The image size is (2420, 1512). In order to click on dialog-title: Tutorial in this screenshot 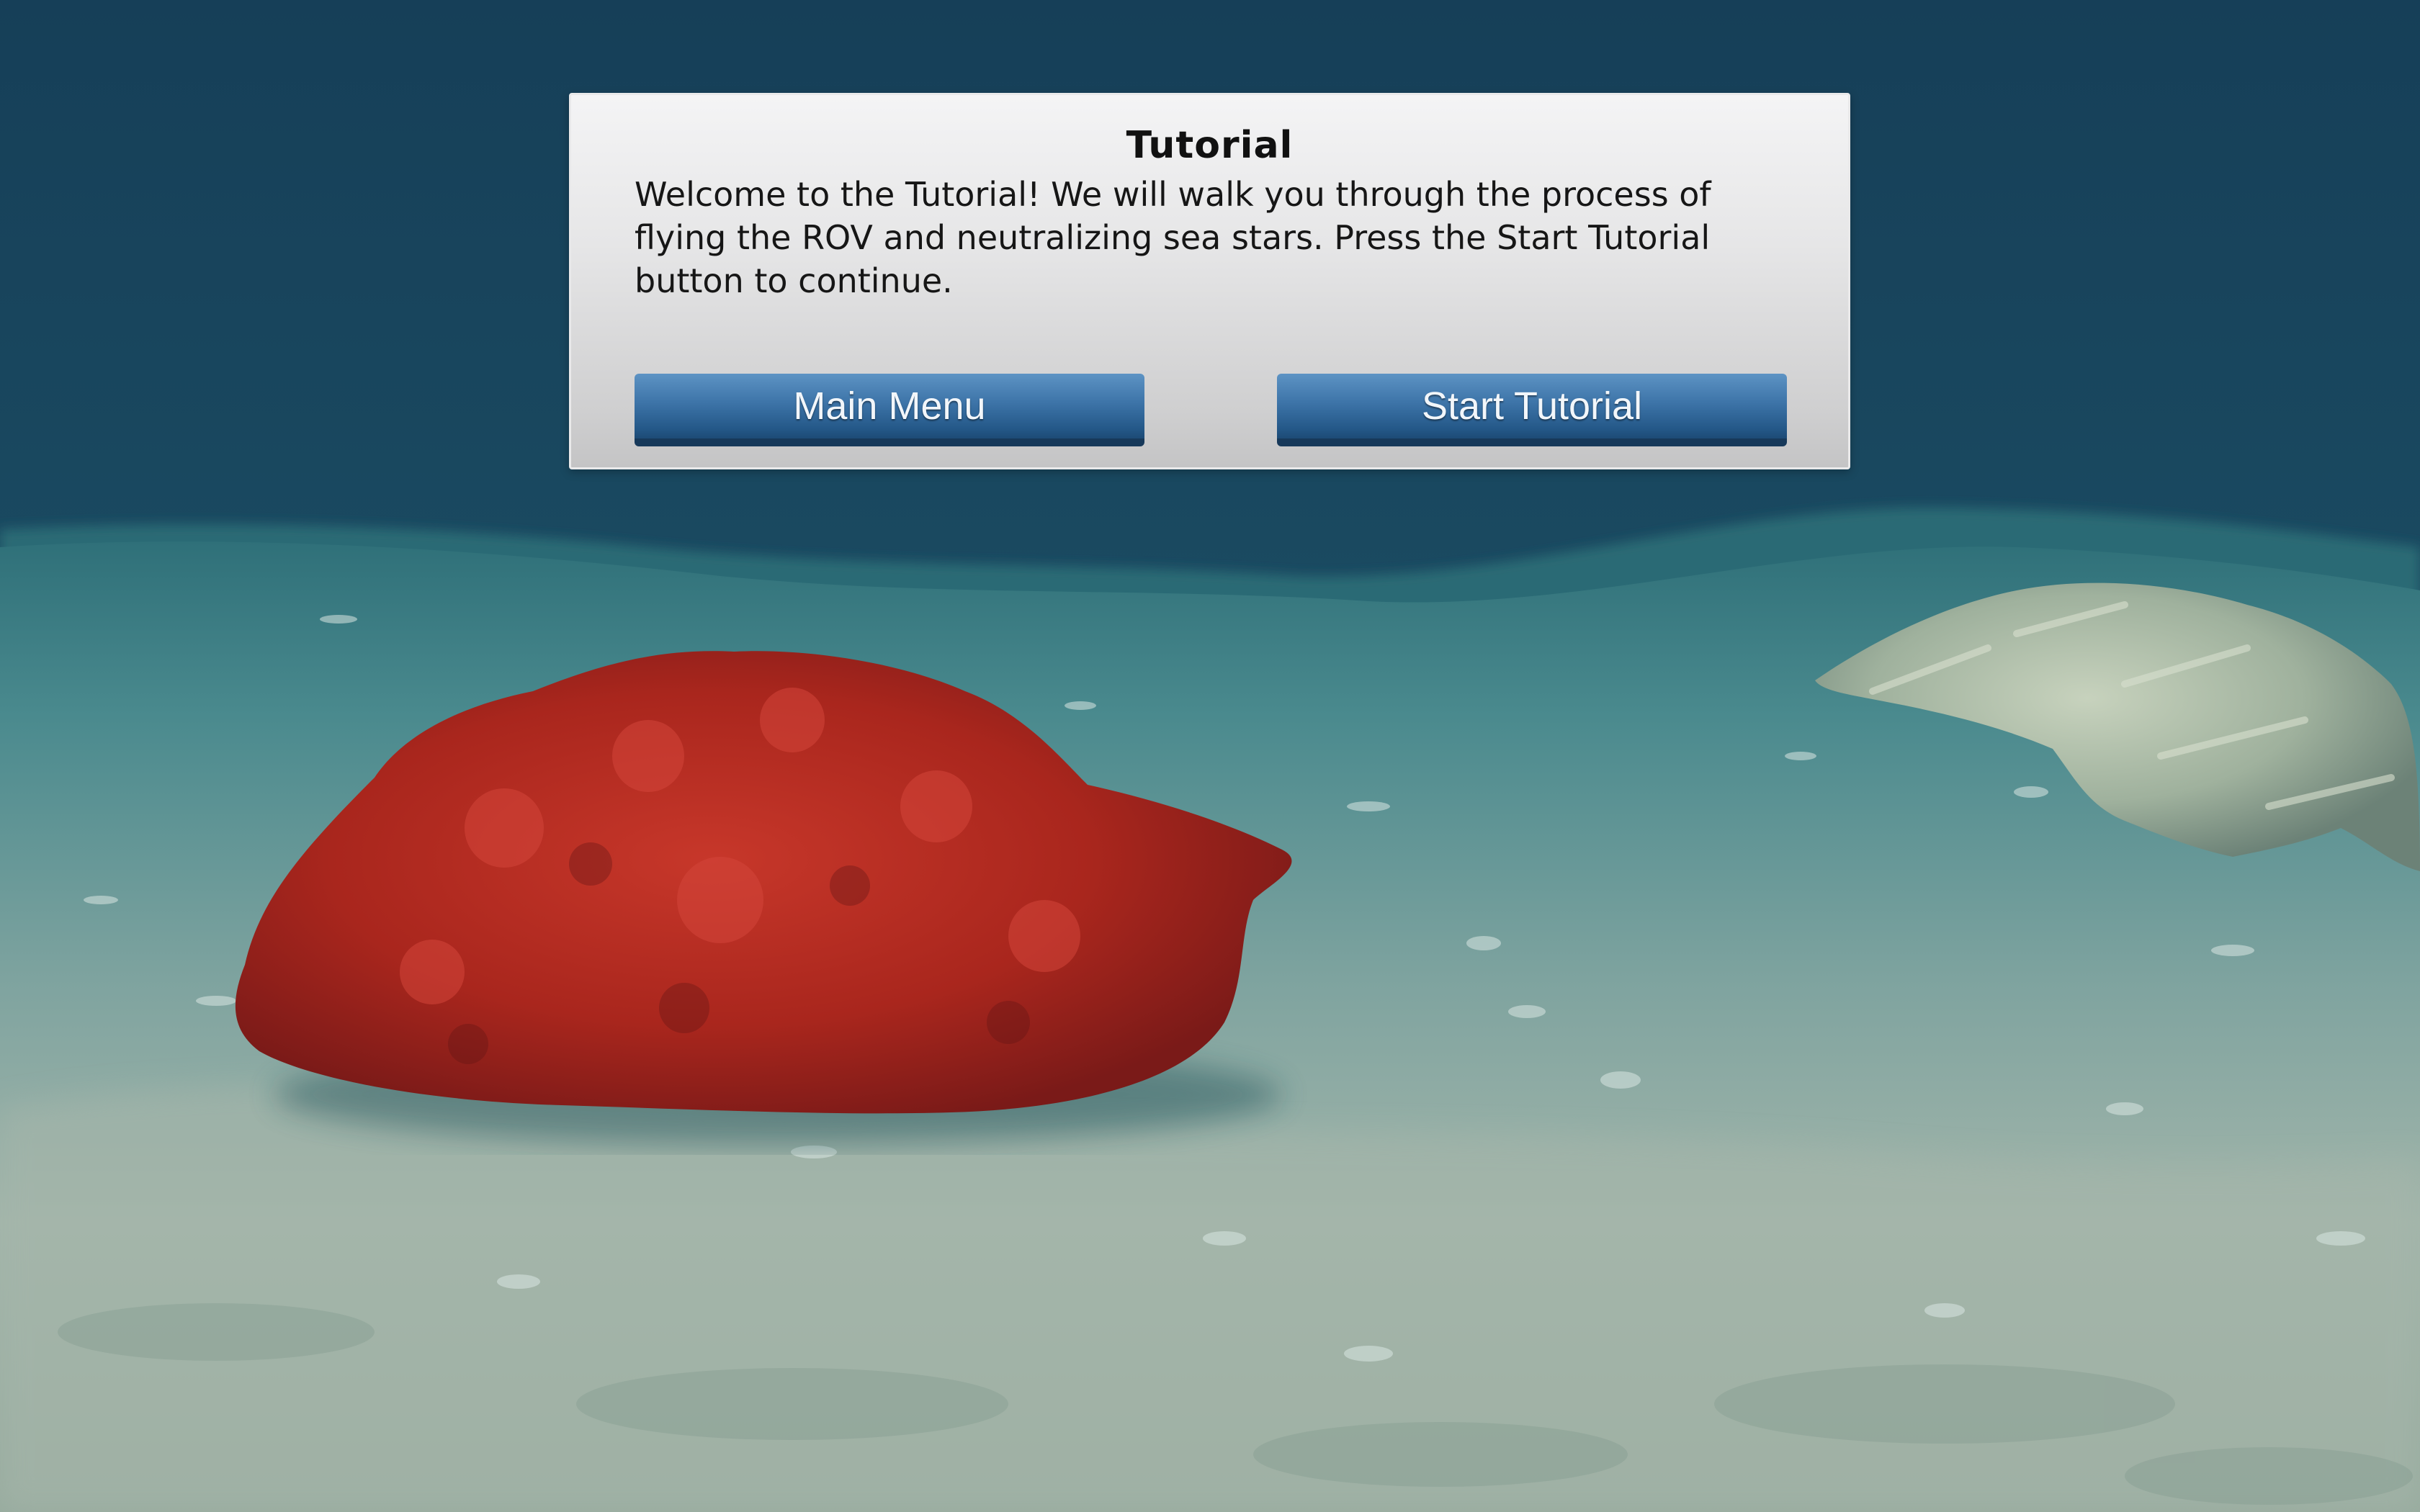, I will do `click(1210, 145)`.